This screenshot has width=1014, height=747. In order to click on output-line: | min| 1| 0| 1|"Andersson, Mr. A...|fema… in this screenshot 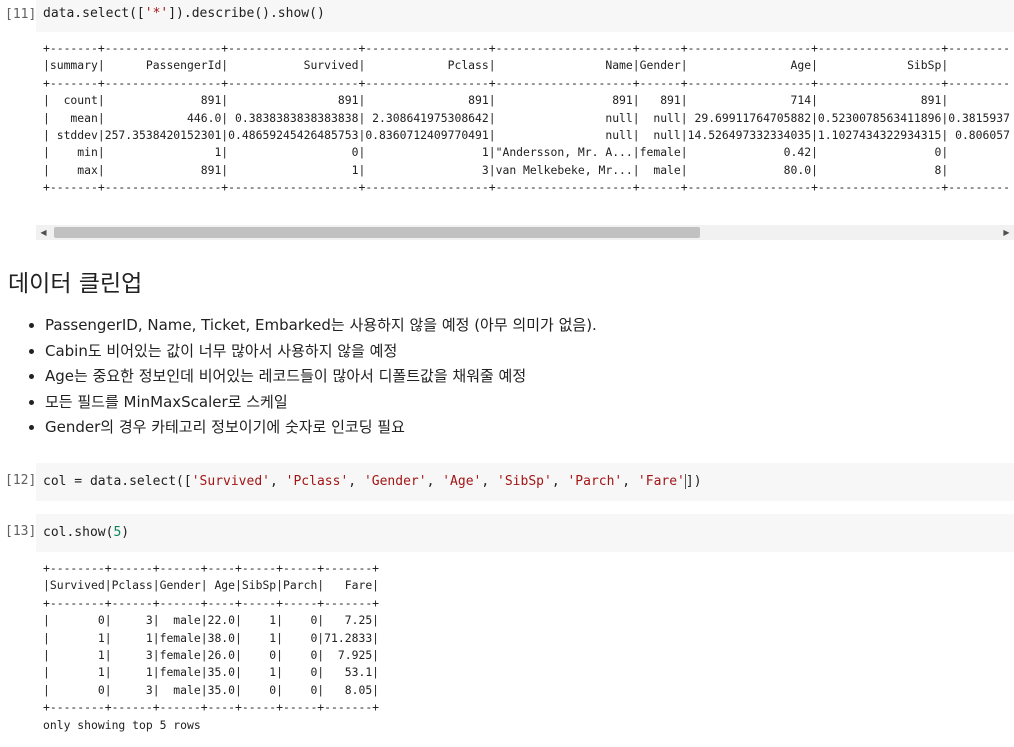, I will do `click(526, 152)`.